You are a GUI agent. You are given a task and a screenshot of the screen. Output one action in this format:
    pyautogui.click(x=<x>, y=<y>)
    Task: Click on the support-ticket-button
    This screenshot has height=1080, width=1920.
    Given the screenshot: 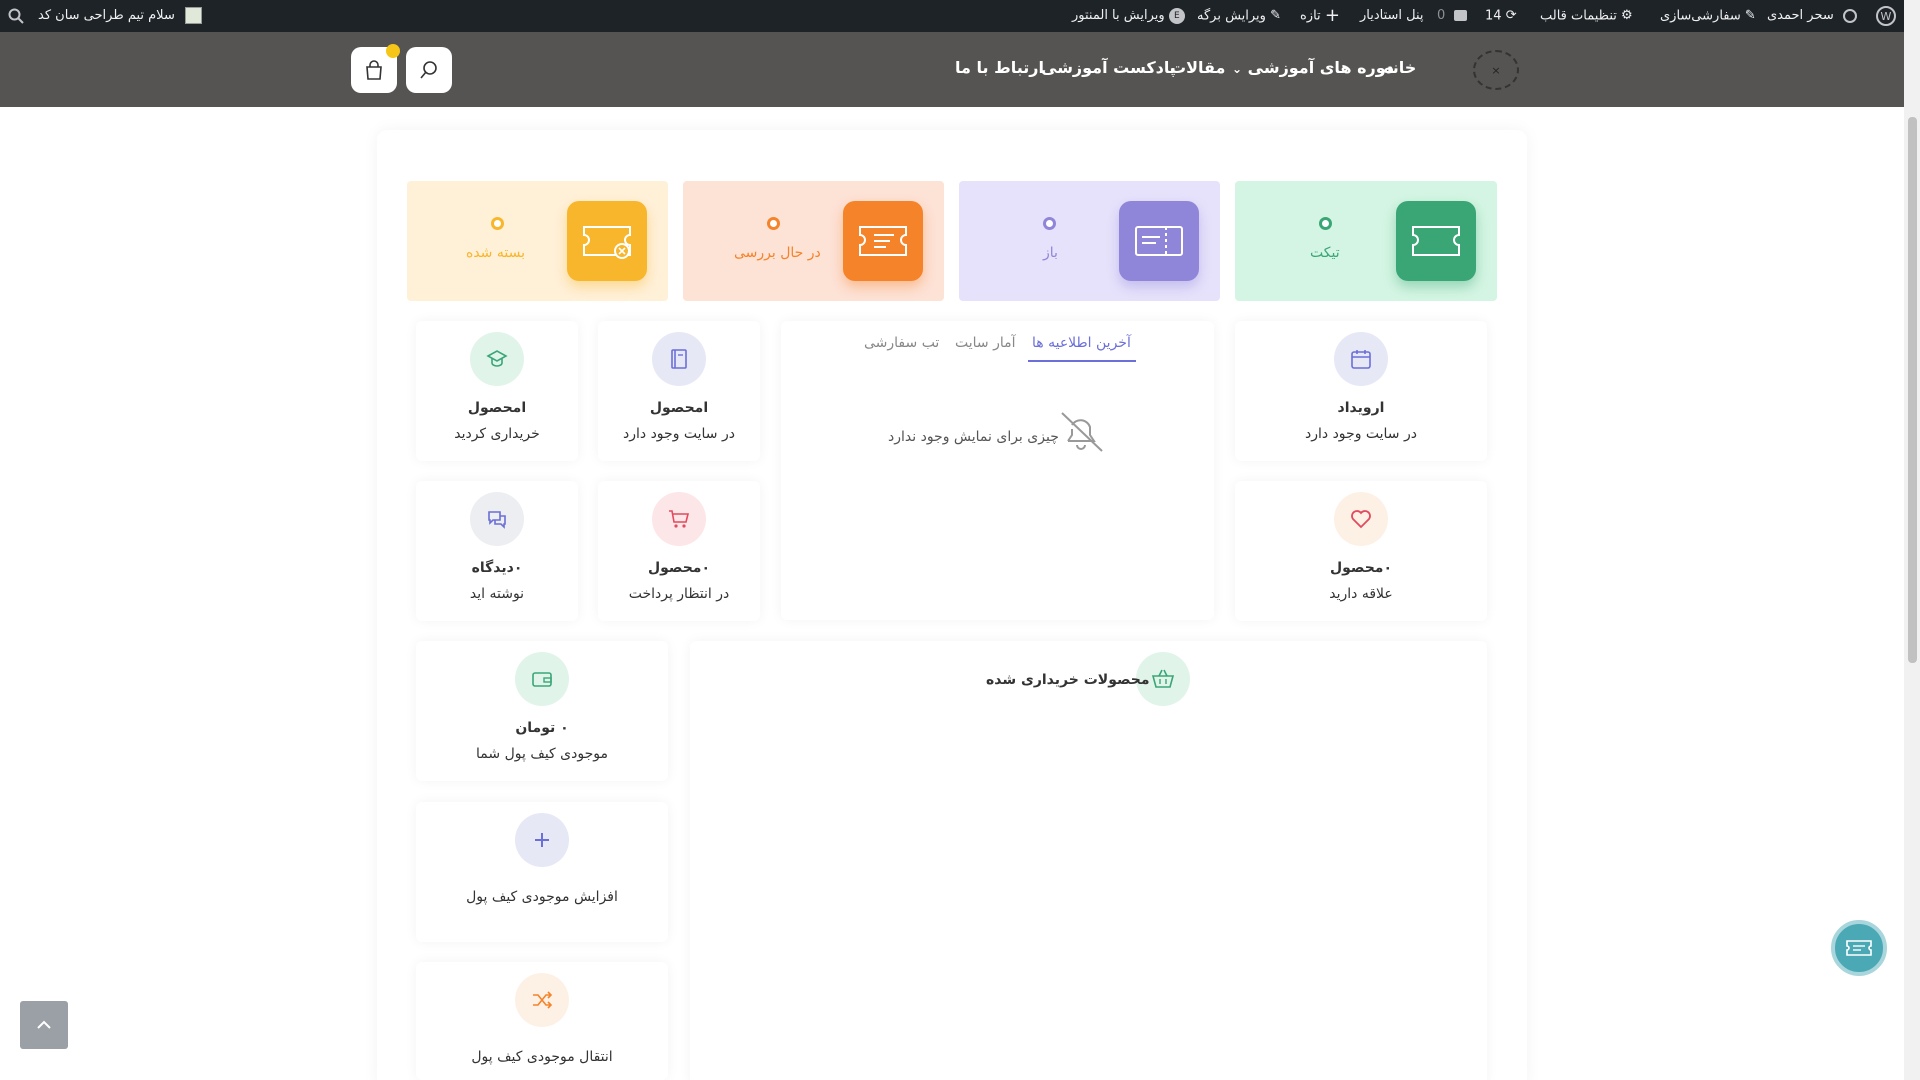 What is the action you would take?
    pyautogui.click(x=1859, y=948)
    